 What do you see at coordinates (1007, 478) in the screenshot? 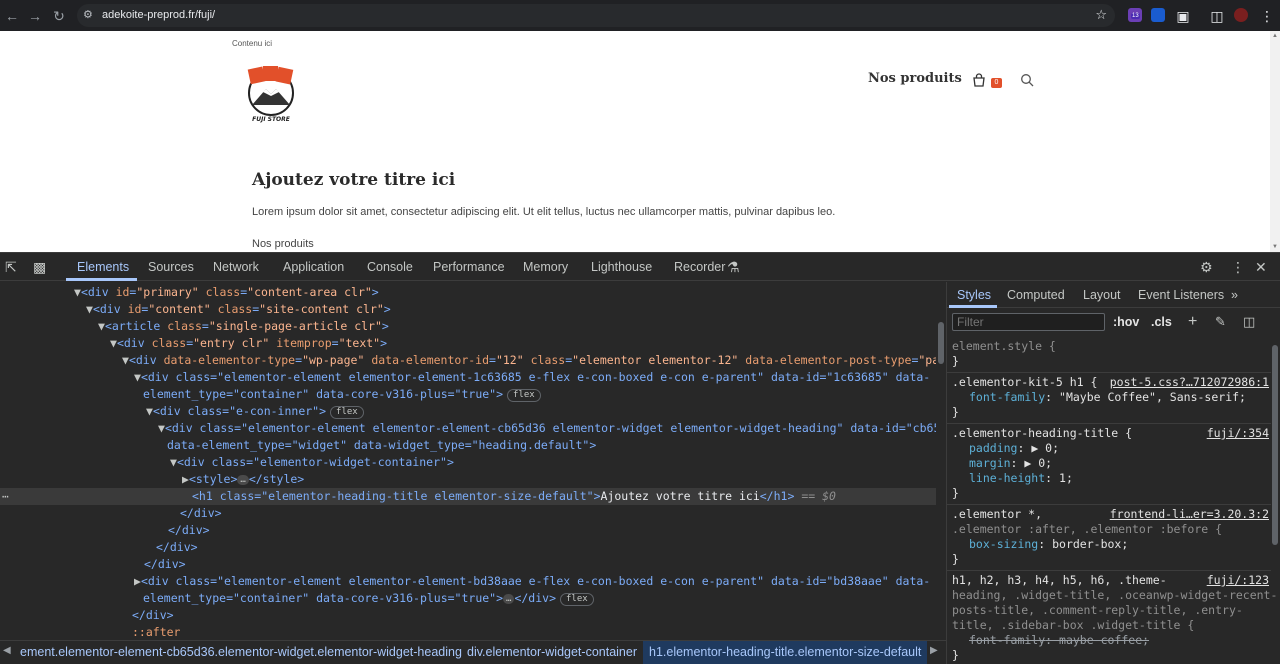
I see `css-property: line-height` at bounding box center [1007, 478].